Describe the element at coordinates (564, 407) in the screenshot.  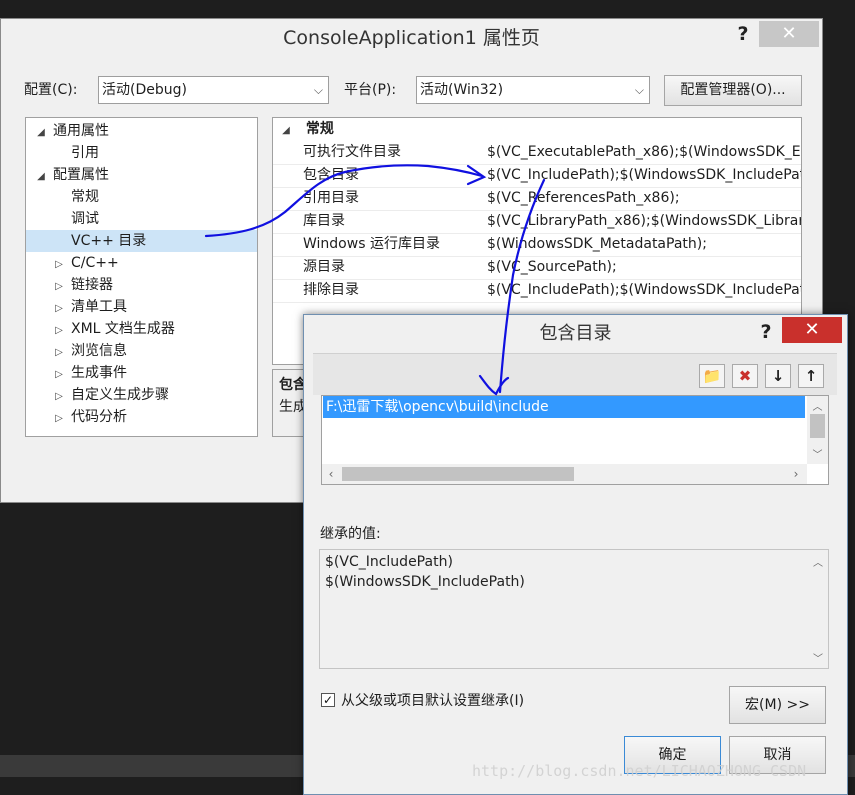
I see `list-item: F:\迅雷下载\opencv\build\include` at that location.